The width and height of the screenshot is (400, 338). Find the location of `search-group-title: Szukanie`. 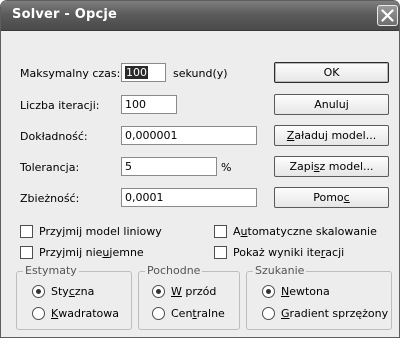

search-group-title: Szukanie is located at coordinates (280, 270).